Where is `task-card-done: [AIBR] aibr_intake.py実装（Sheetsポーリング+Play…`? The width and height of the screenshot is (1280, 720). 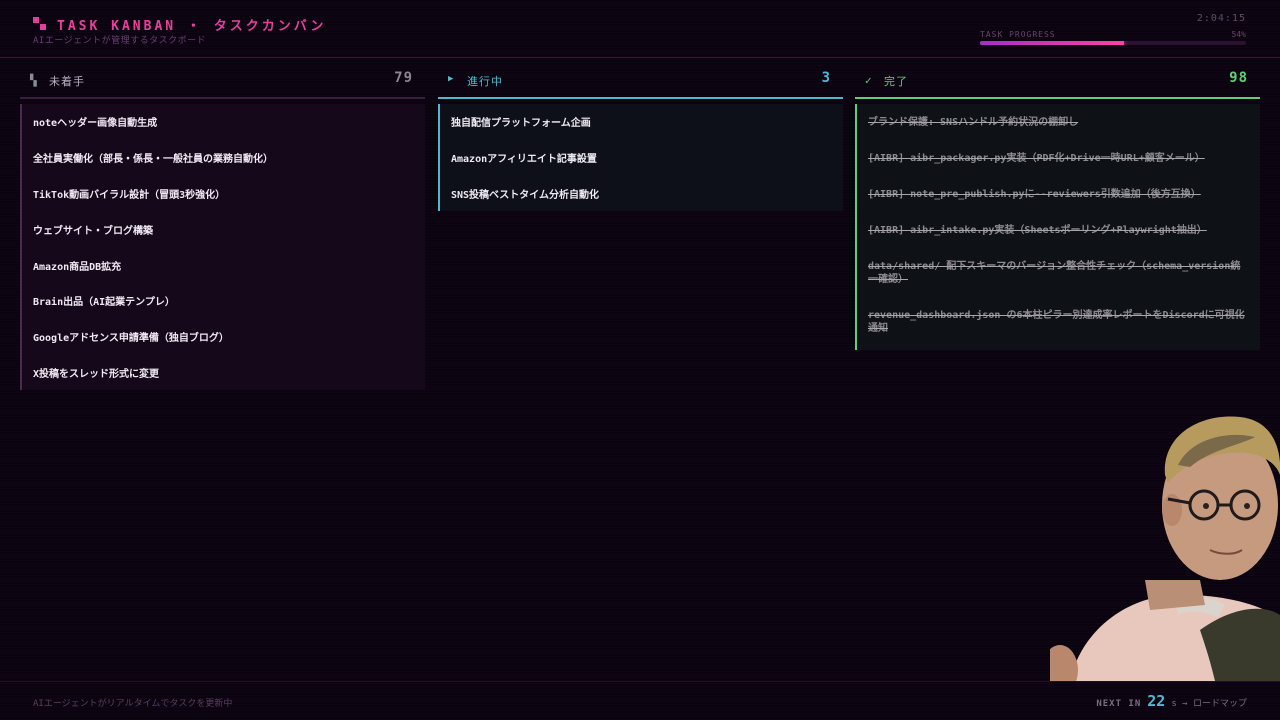
task-card-done: [AIBR] aibr_intake.py実装（Sheetsポーリング+Play… is located at coordinates (1058, 230).